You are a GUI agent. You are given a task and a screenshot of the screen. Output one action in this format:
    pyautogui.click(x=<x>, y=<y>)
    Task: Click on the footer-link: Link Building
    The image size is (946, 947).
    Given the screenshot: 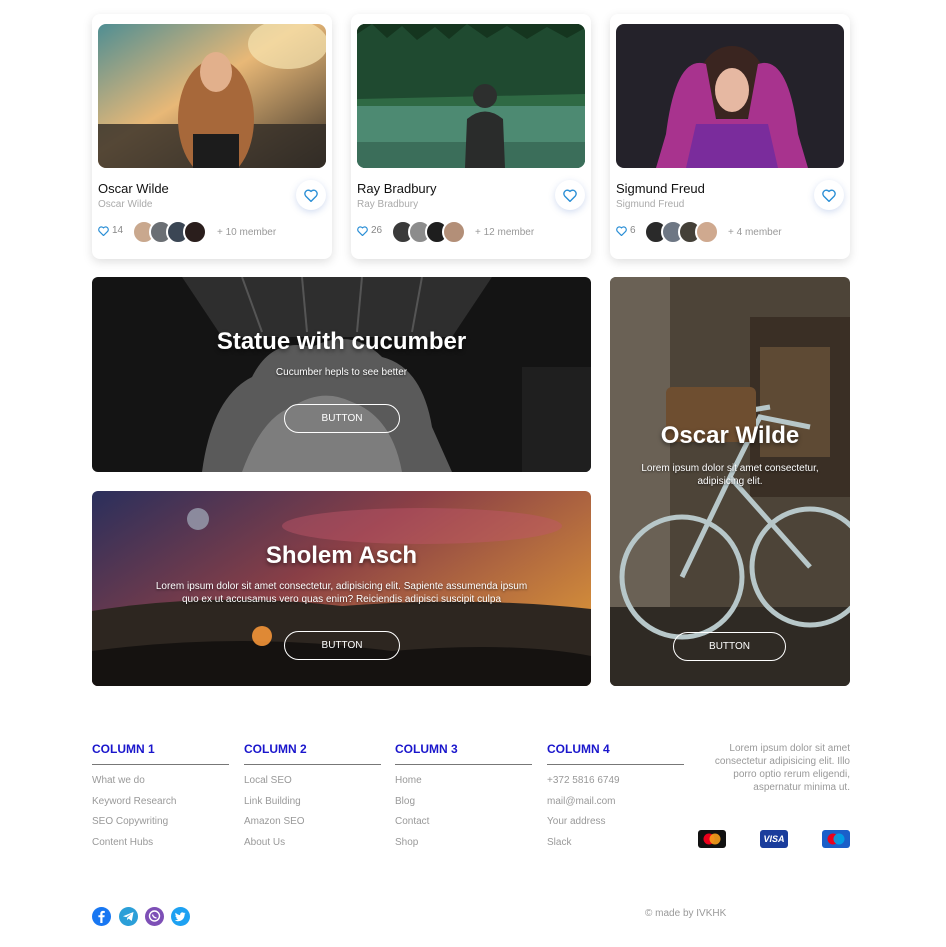 What is the action you would take?
    pyautogui.click(x=312, y=802)
    